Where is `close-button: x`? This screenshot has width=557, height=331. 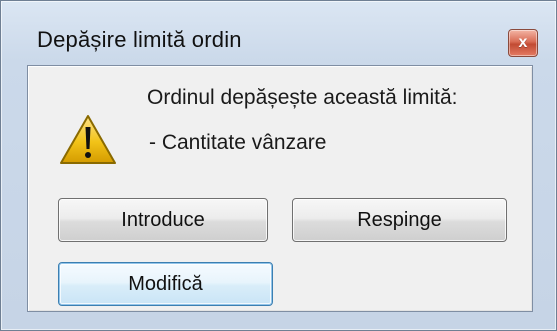 close-button: x is located at coordinates (523, 43).